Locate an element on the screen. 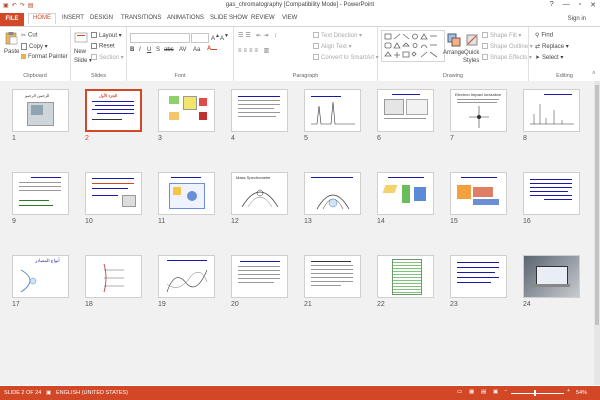  tab-animations: ANIMATIONS is located at coordinates (185, 18).